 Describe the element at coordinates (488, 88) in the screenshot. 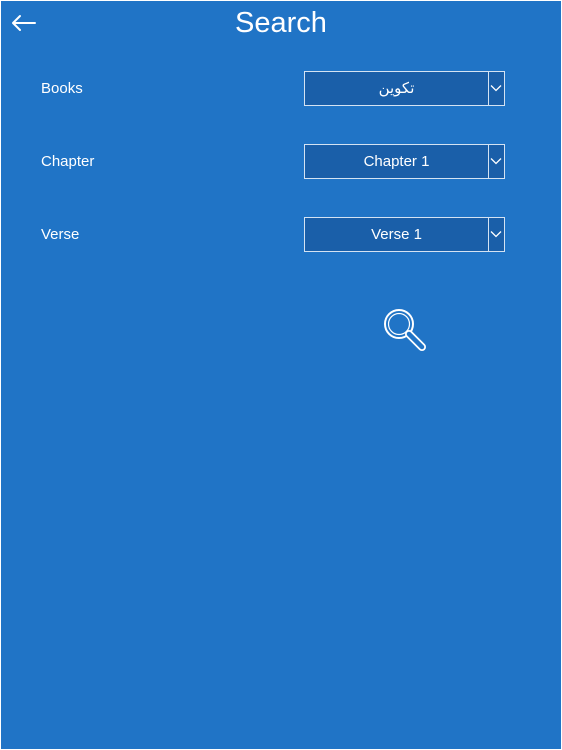

I see `books-select-divider` at that location.